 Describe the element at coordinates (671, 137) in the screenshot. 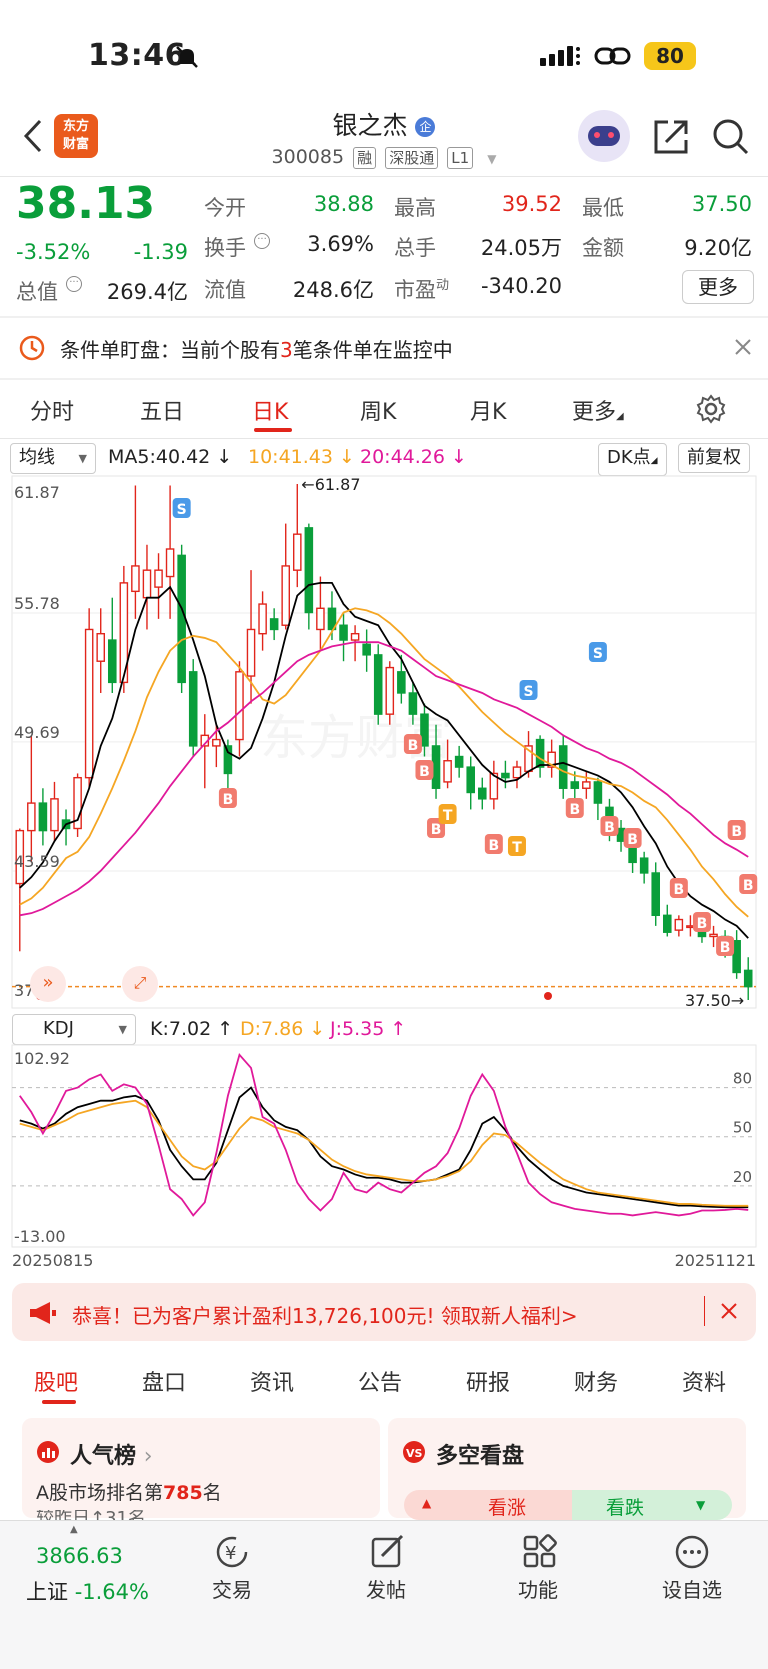

I see `share-icon` at that location.